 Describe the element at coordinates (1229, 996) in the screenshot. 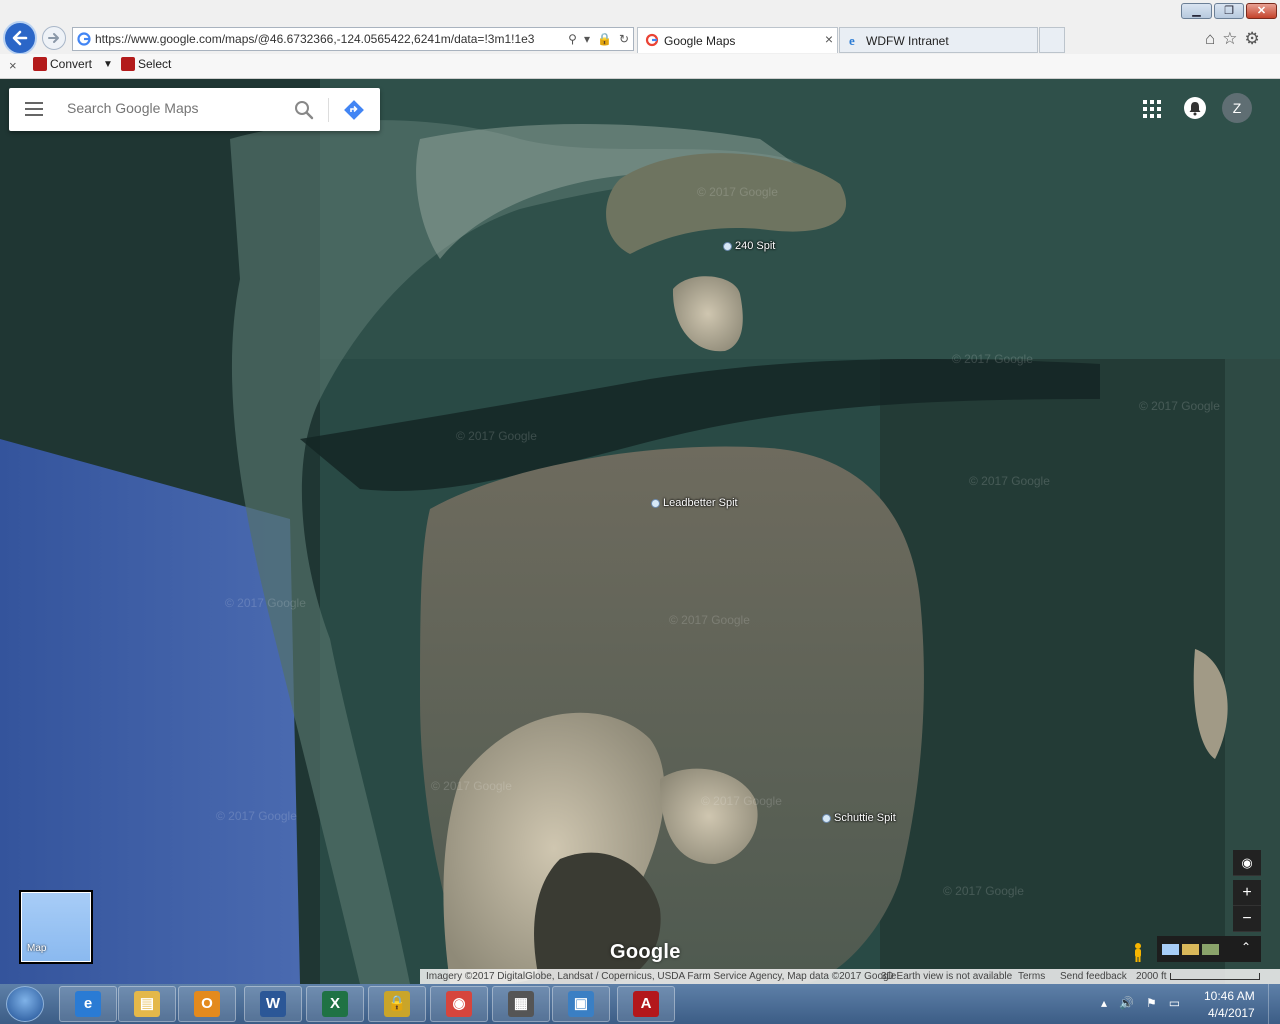

I see `clock-time: 10:46 AM` at that location.